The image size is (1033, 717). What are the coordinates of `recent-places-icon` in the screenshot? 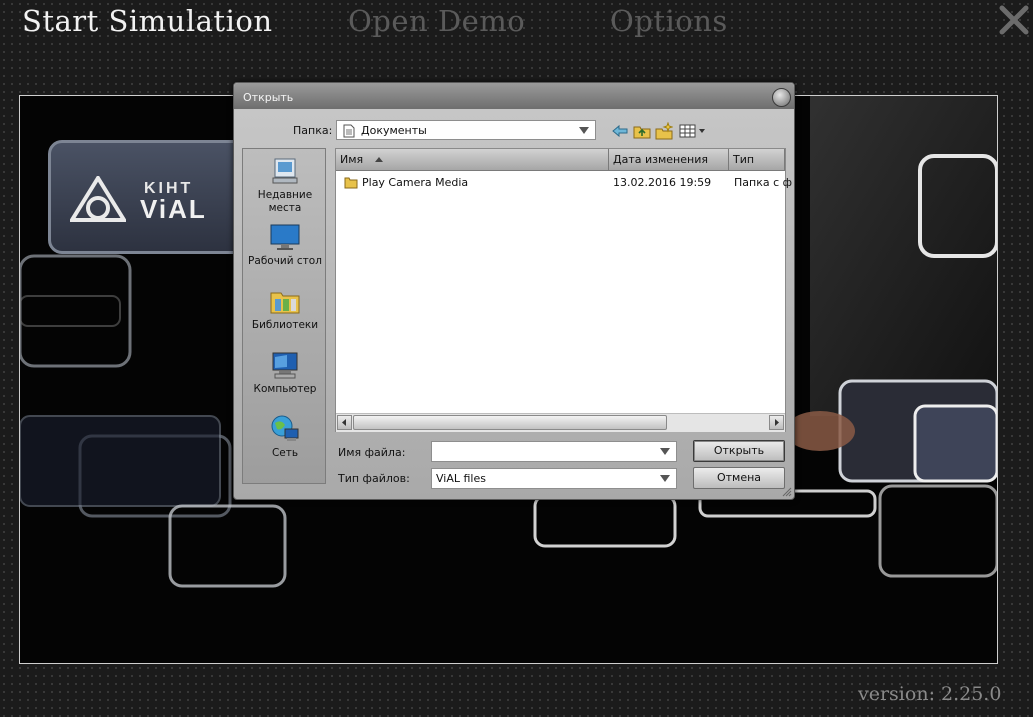 It's located at (285, 171).